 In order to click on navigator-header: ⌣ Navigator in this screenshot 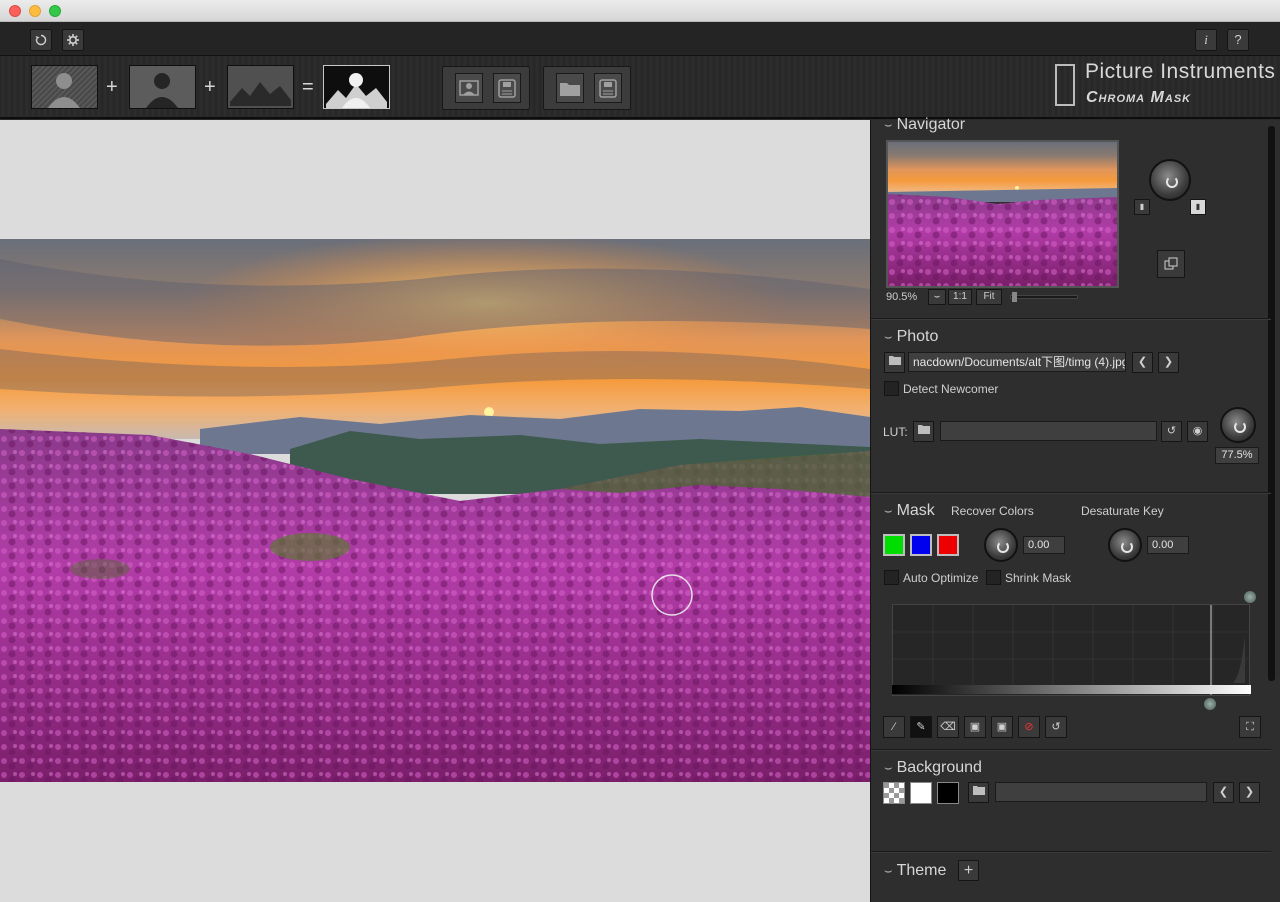, I will do `click(924, 125)`.